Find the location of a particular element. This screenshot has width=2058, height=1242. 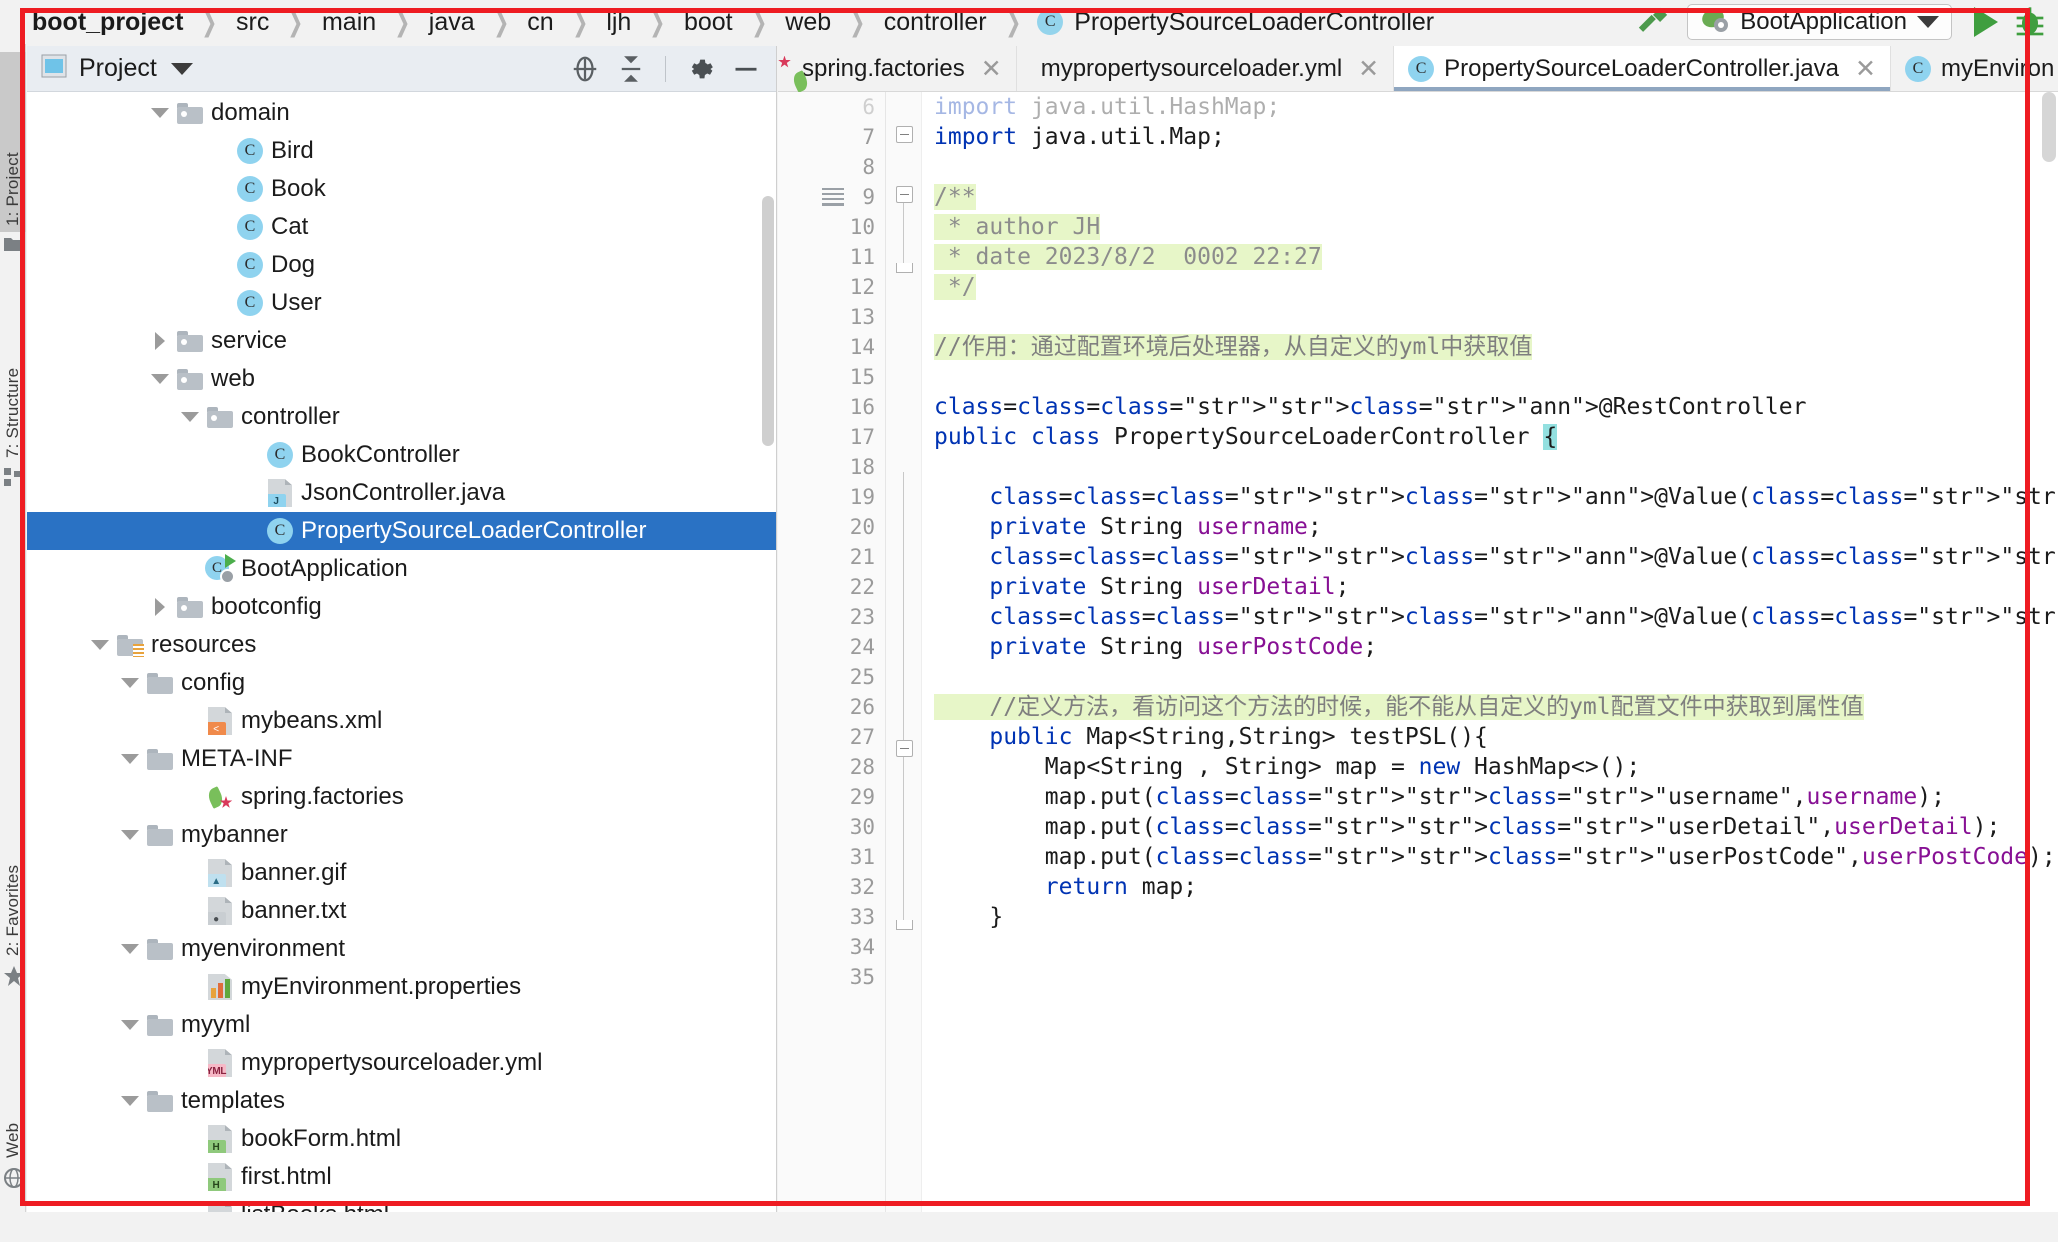

hide-minimize-icon is located at coordinates (746, 69).